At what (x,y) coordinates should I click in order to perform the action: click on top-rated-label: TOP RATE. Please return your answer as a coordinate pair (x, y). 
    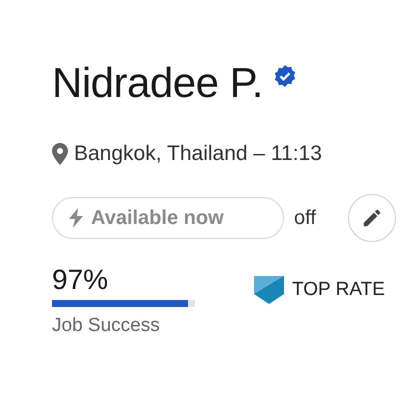
    Looking at the image, I should click on (338, 290).